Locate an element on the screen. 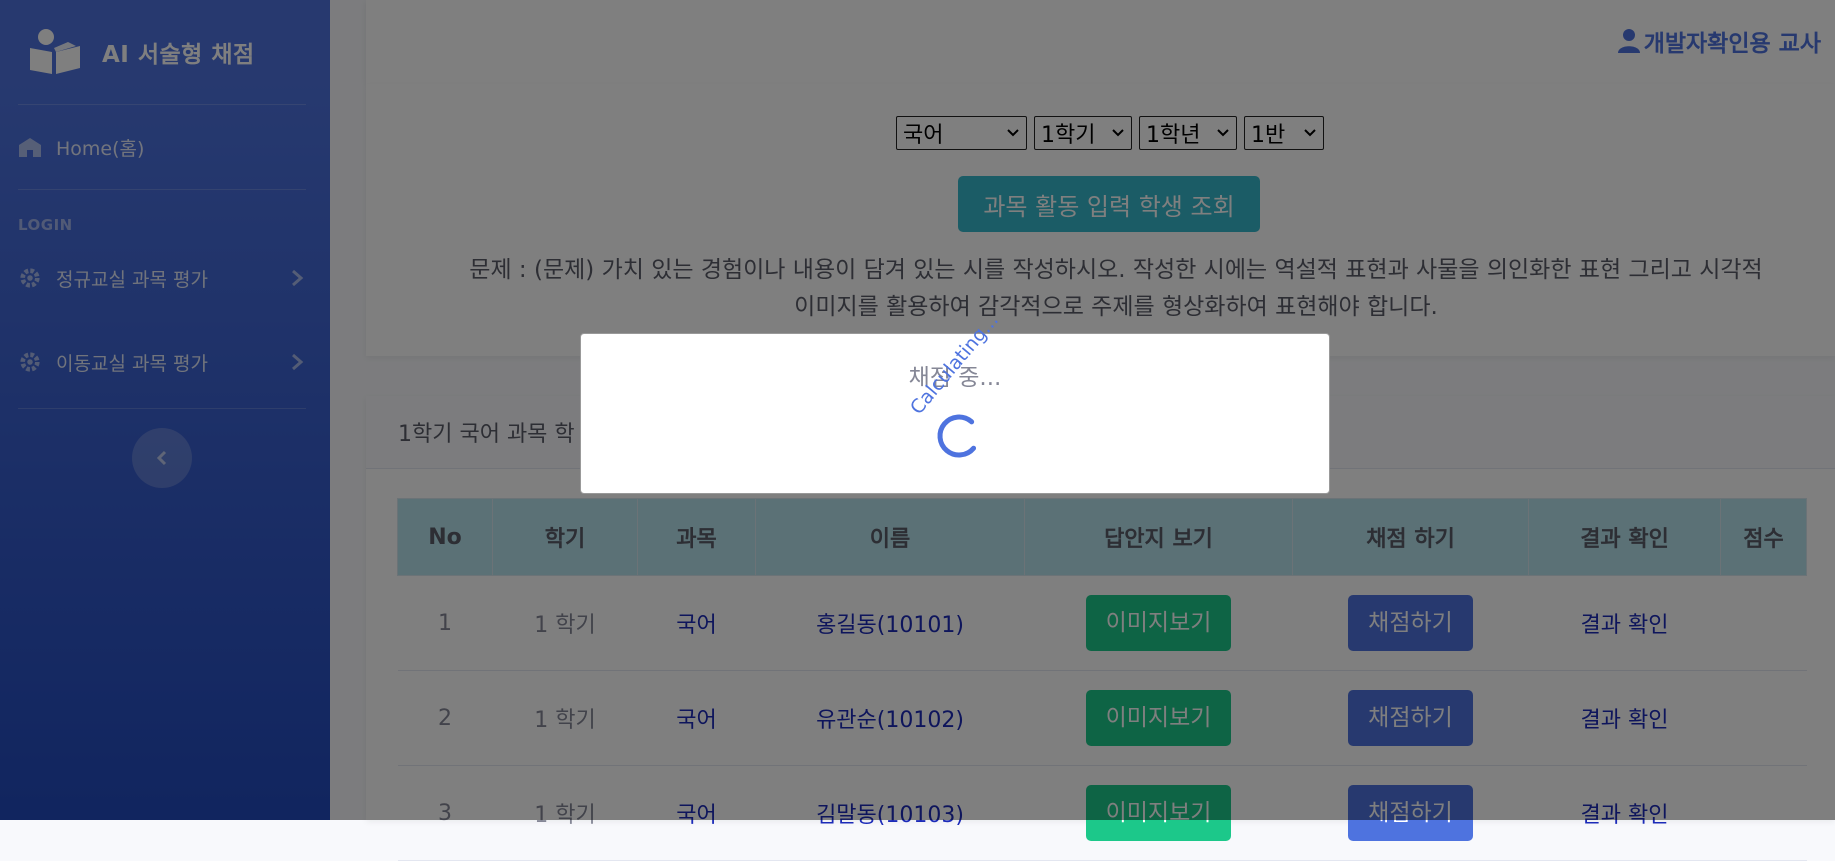 The height and width of the screenshot is (861, 1835). loading-spinner-icon is located at coordinates (959, 436).